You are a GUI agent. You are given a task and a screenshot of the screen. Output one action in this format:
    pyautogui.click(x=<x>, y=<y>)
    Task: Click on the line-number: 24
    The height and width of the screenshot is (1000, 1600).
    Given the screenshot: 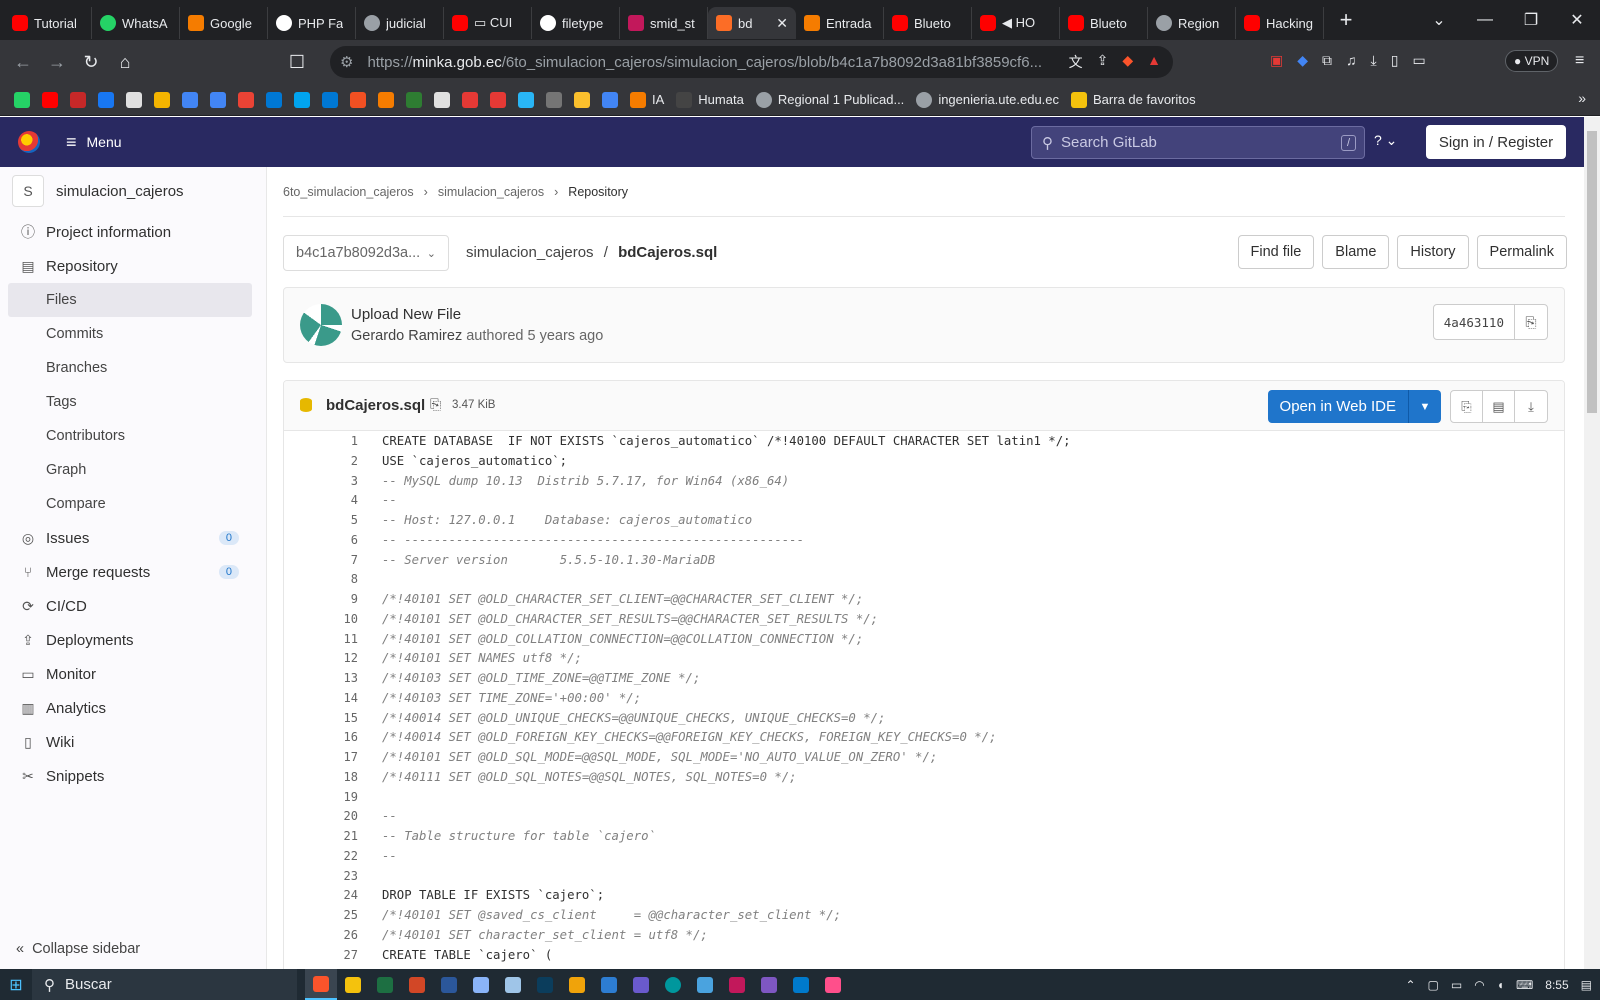 What is the action you would take?
    pyautogui.click(x=329, y=896)
    